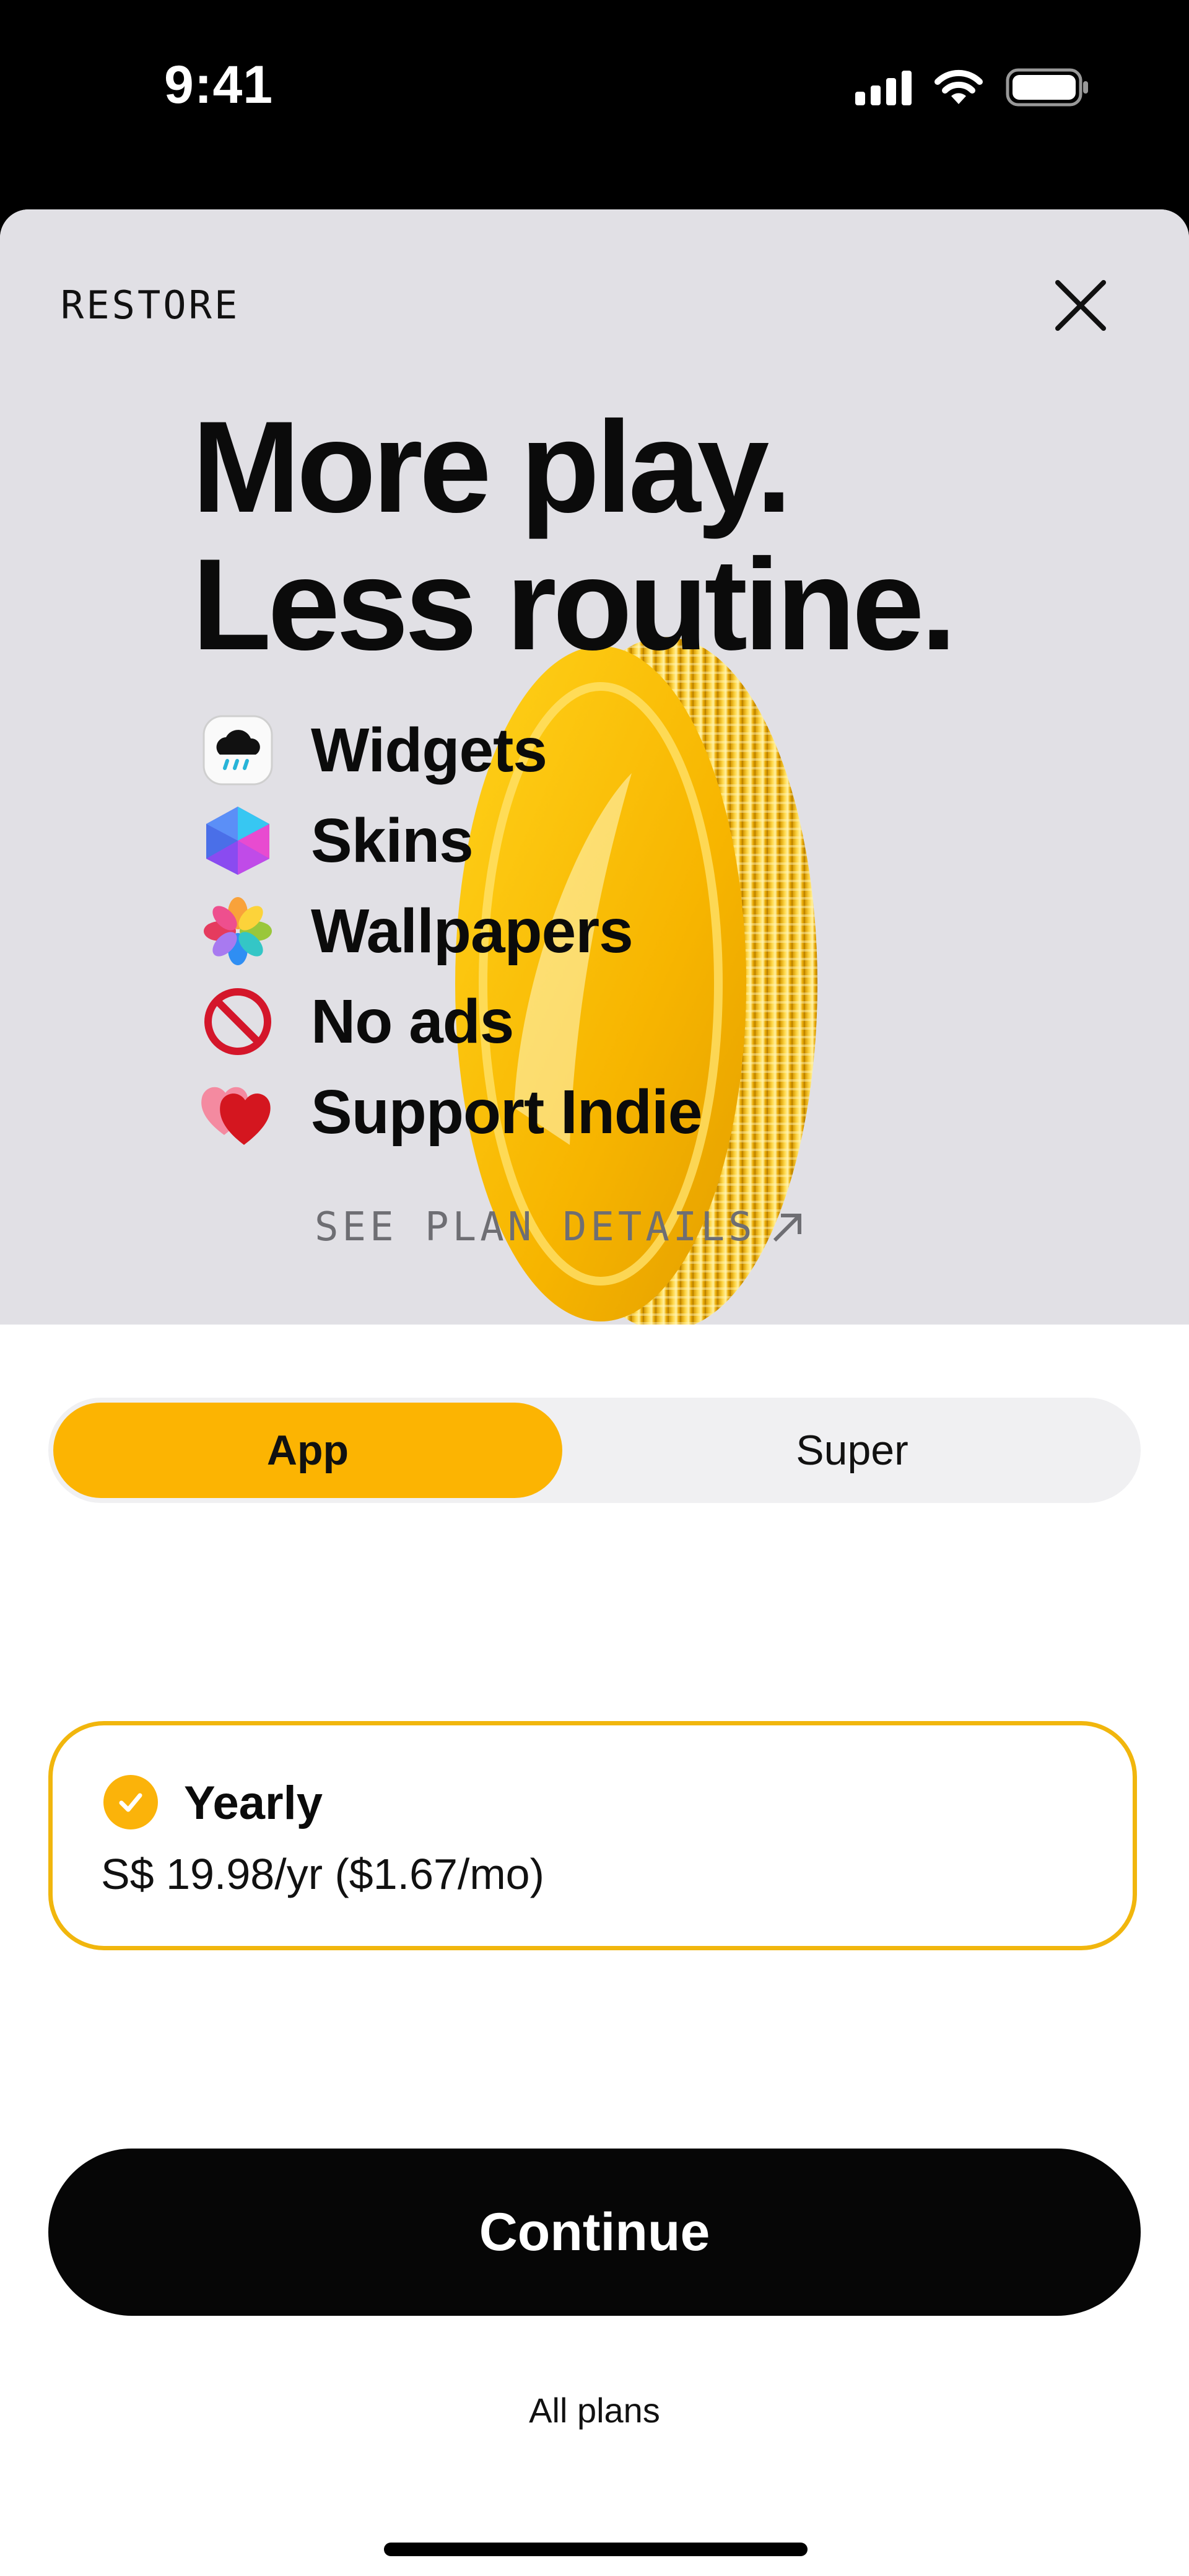  What do you see at coordinates (219, 85) in the screenshot?
I see `status-time: 9:41` at bounding box center [219, 85].